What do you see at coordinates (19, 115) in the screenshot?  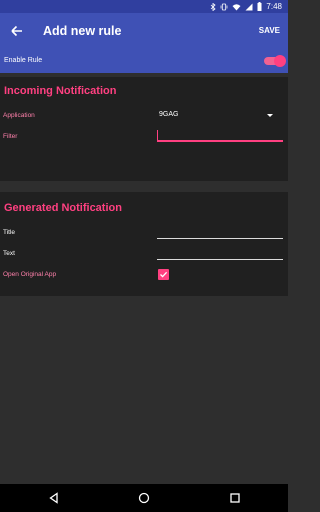 I see `application-label: Application` at bounding box center [19, 115].